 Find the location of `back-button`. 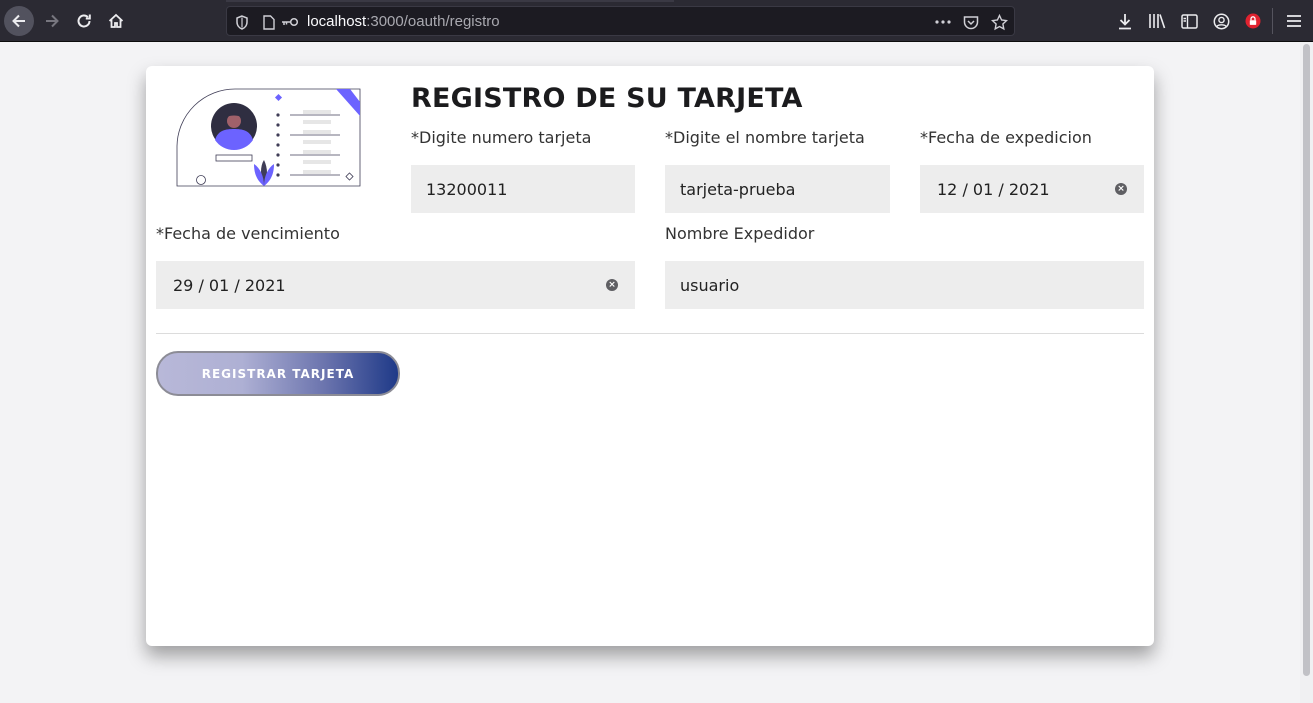

back-button is located at coordinates (19, 21).